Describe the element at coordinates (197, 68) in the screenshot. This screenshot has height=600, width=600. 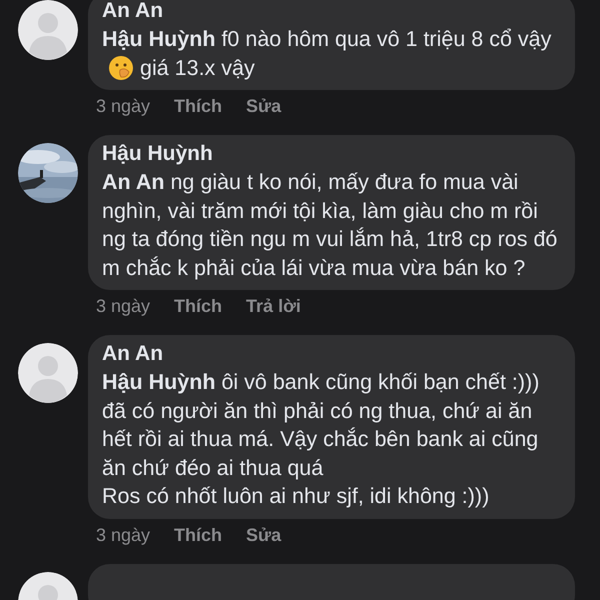
I see `comment-text: giá 13.x vậy` at that location.